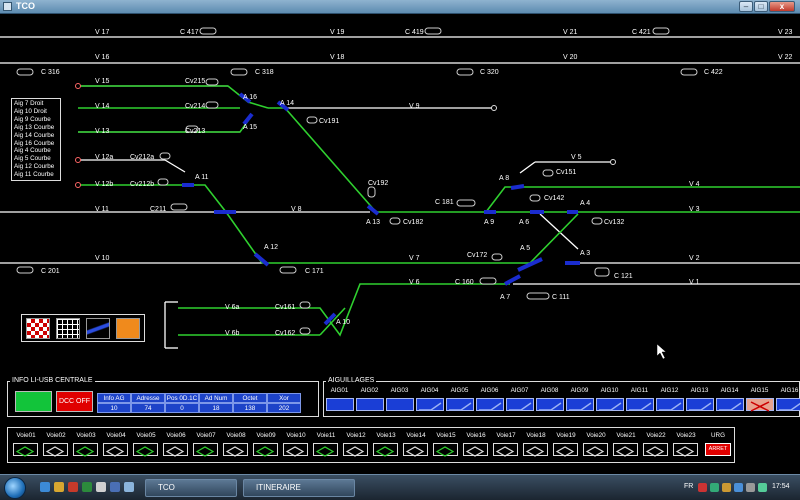 The image size is (800, 500). What do you see at coordinates (115, 487) in the screenshot?
I see `app2-quick-icon` at bounding box center [115, 487].